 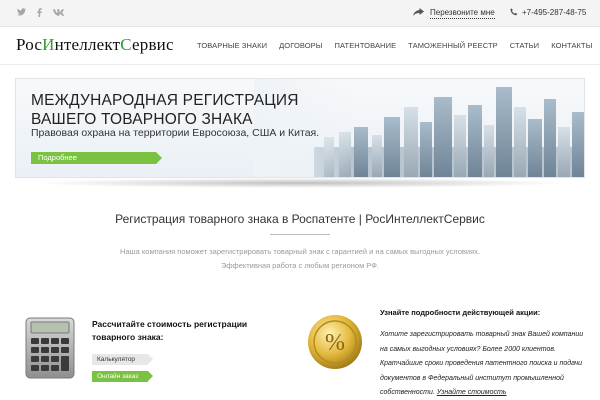 I want to click on nav-item-customs-registry: ТАМОЖЕННЫЙ РЕЕСТР, so click(x=453, y=46).